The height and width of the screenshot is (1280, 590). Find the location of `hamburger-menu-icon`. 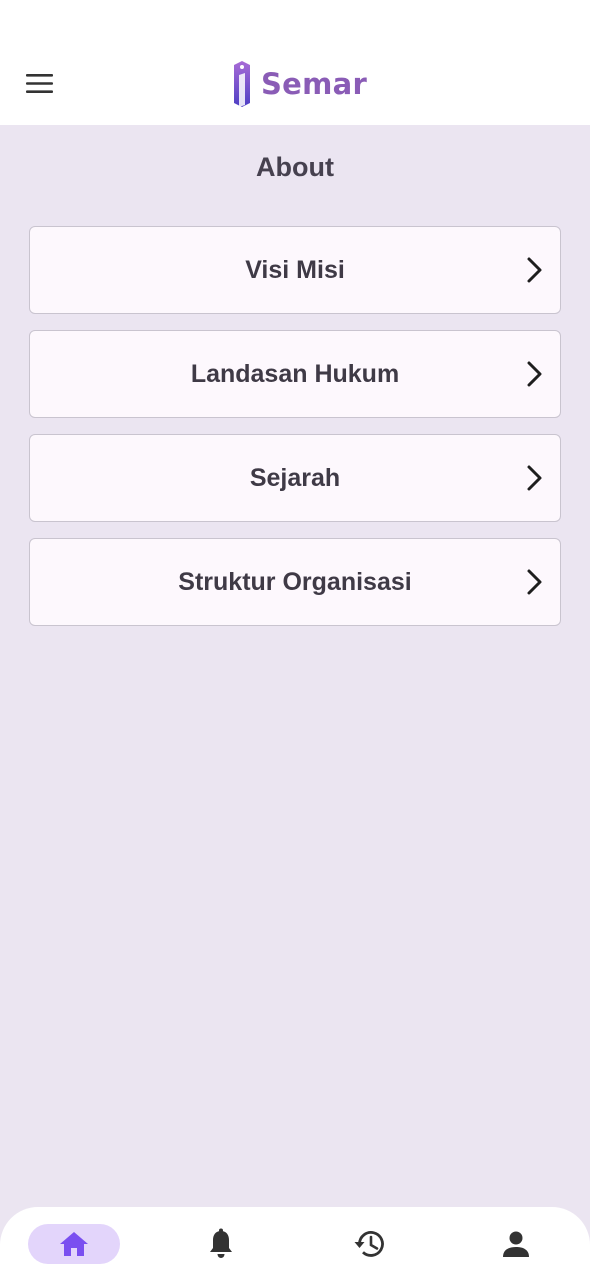

hamburger-menu-icon is located at coordinates (39, 83).